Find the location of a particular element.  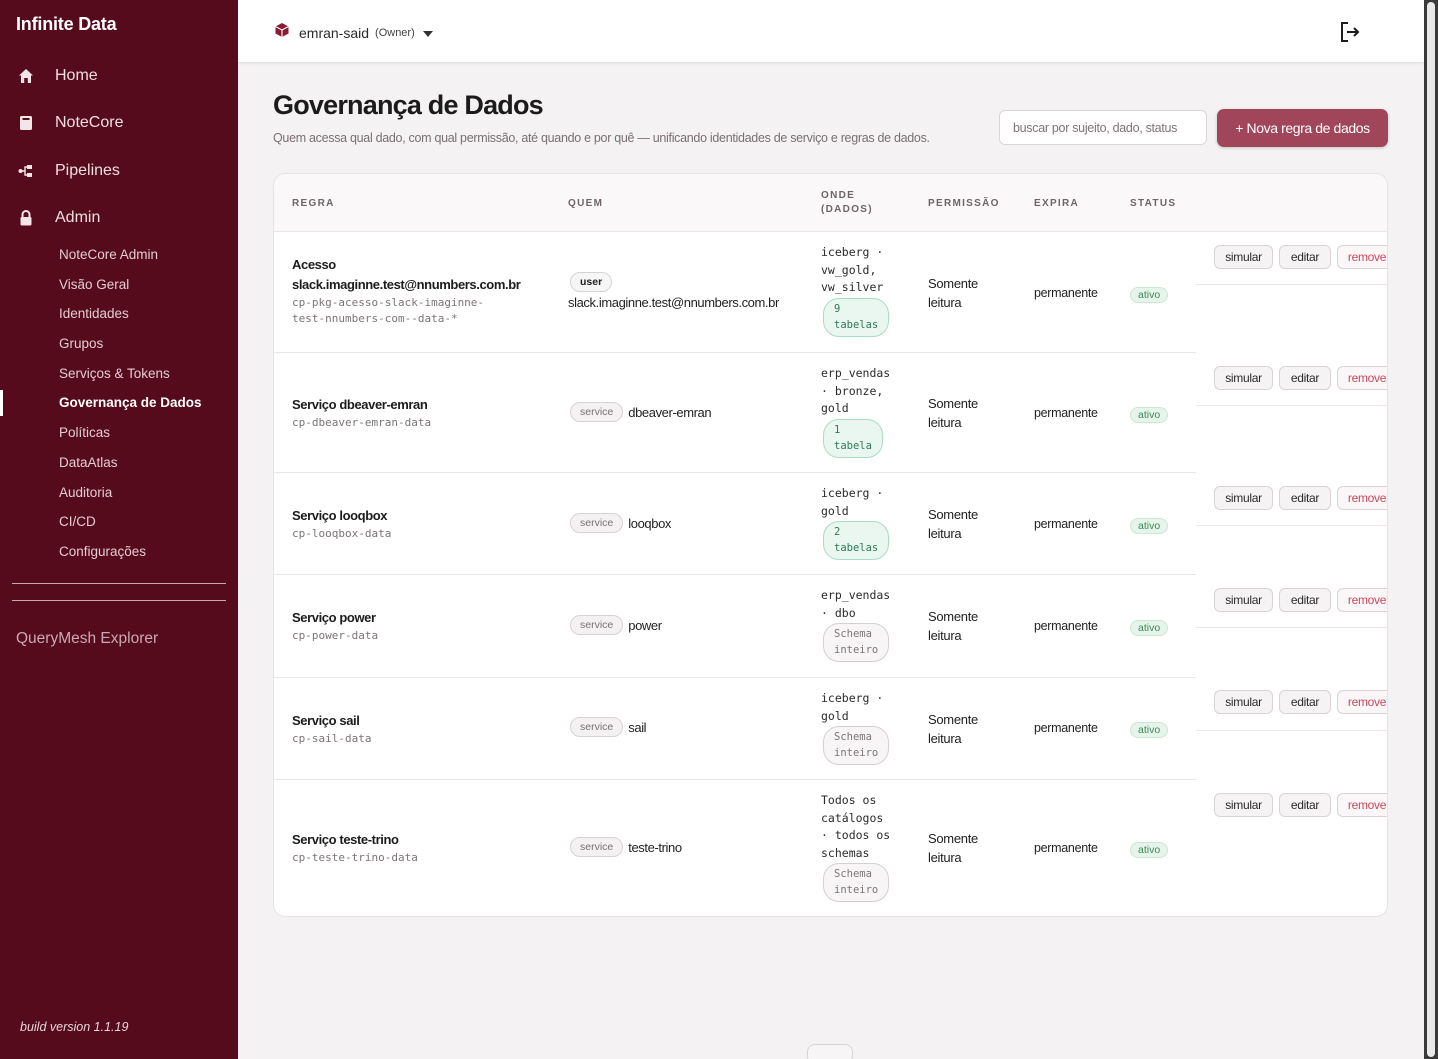

sidebar-item-pipelines: Pipelines is located at coordinates (119, 171).